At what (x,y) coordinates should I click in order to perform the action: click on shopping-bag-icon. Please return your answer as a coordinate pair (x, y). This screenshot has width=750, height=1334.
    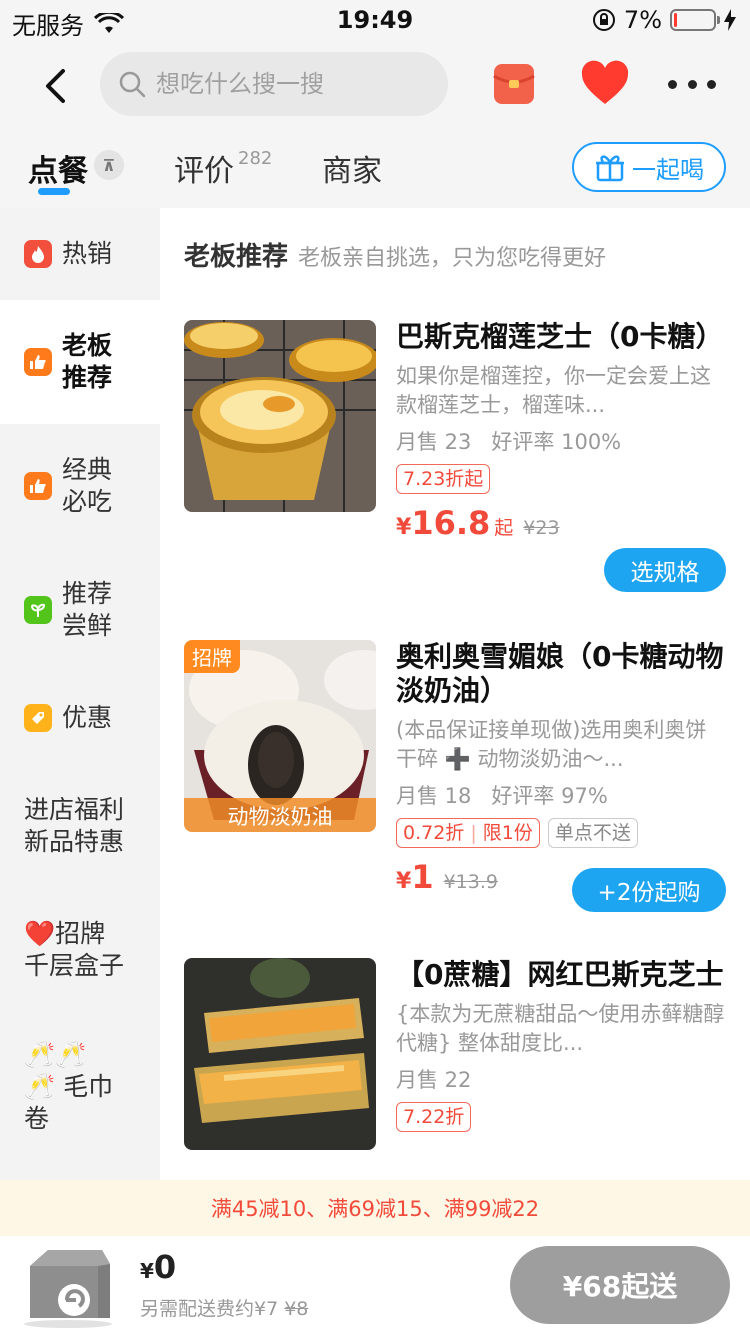
    Looking at the image, I should click on (68, 1289).